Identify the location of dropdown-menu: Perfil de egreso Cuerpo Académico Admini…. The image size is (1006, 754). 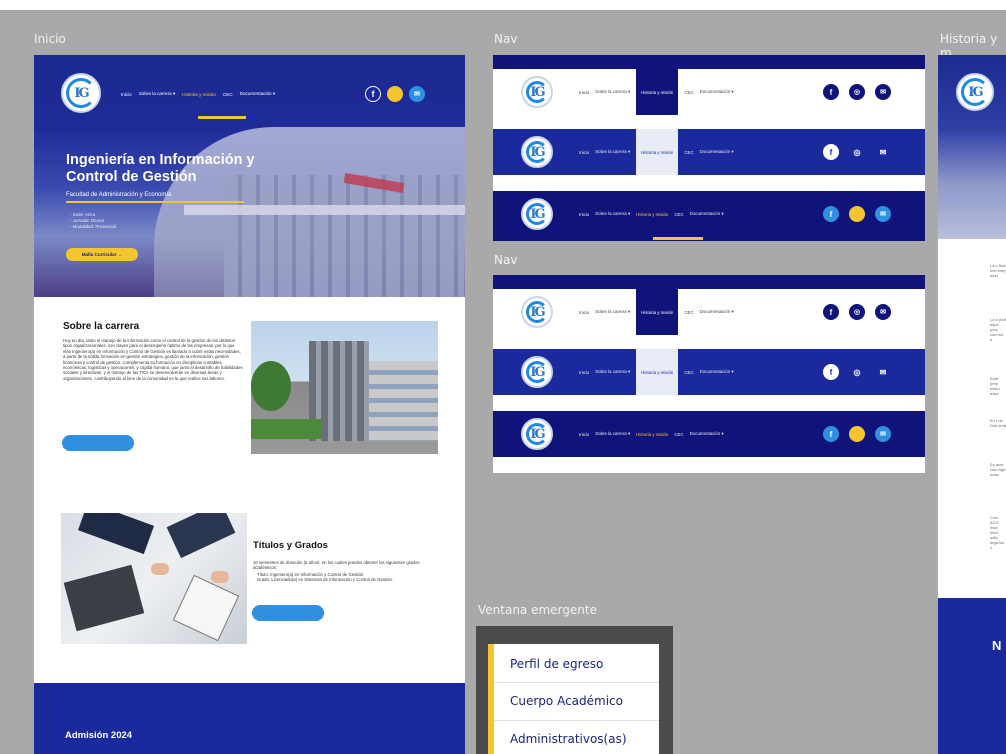
(573, 699).